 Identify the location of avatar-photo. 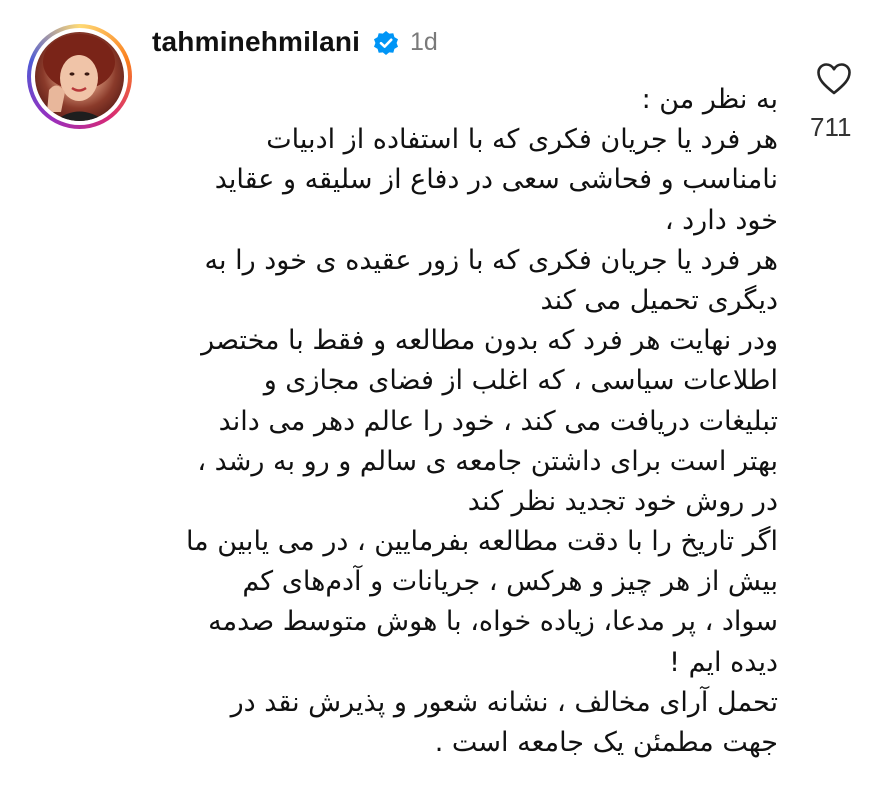
(79, 76).